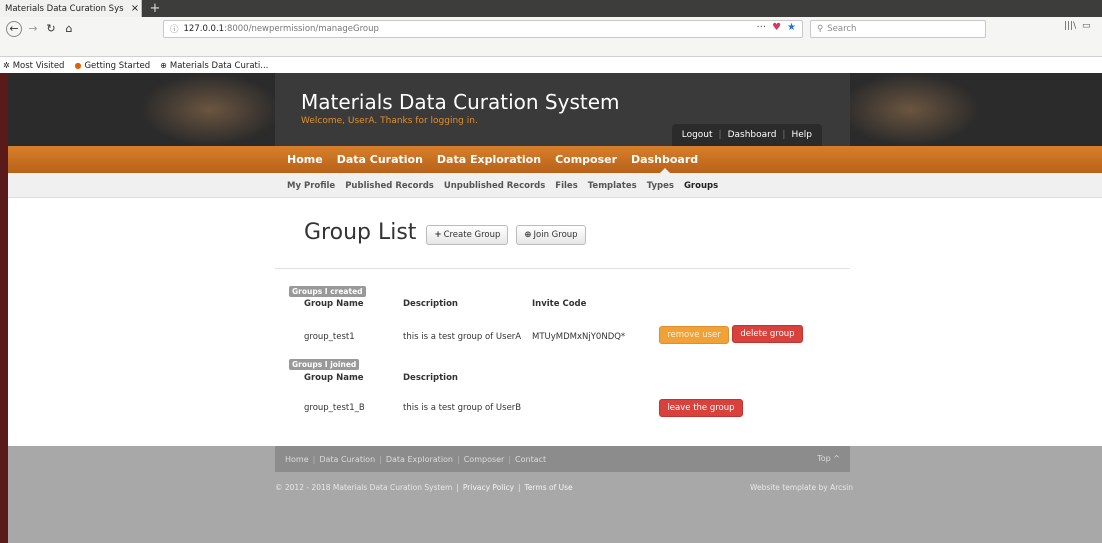 This screenshot has width=1102, height=543. I want to click on delete-group-button: delete group, so click(767, 334).